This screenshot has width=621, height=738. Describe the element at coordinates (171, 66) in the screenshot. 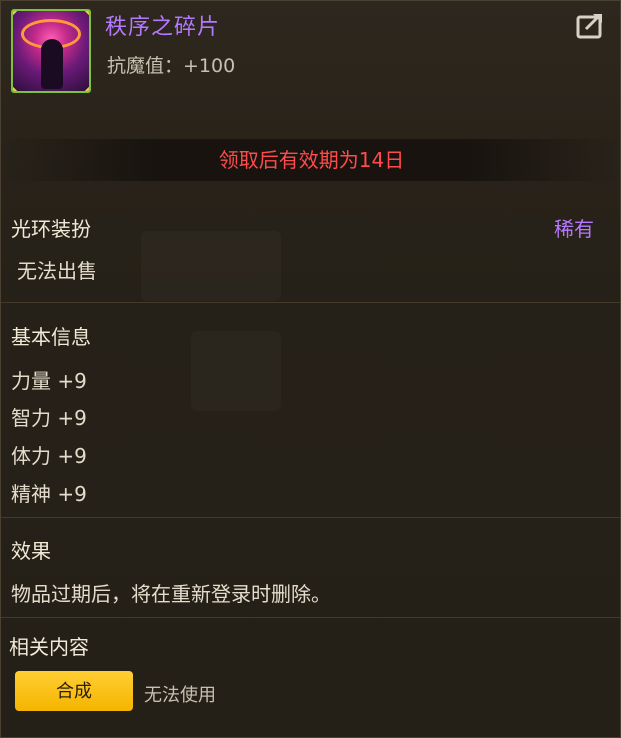

I see `item-stat-line: 抗魔值：+100` at that location.